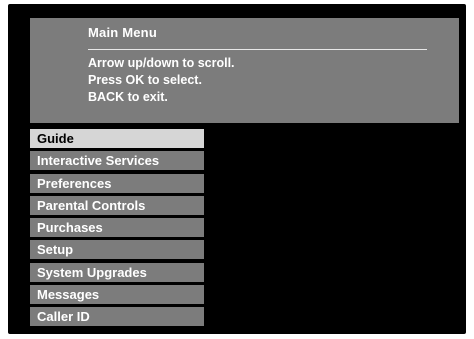 This screenshot has width=474, height=339. Describe the element at coordinates (117, 250) in the screenshot. I see `menu-item-setup: Setup` at that location.